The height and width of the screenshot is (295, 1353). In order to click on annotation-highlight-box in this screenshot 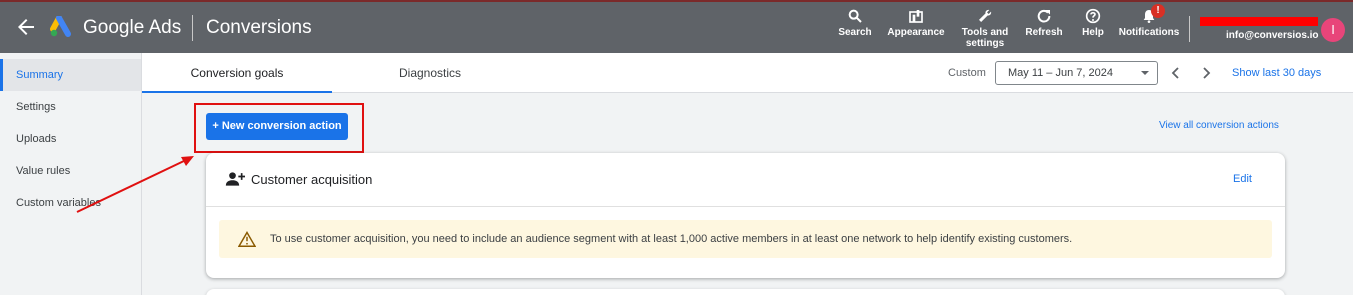, I will do `click(279, 128)`.